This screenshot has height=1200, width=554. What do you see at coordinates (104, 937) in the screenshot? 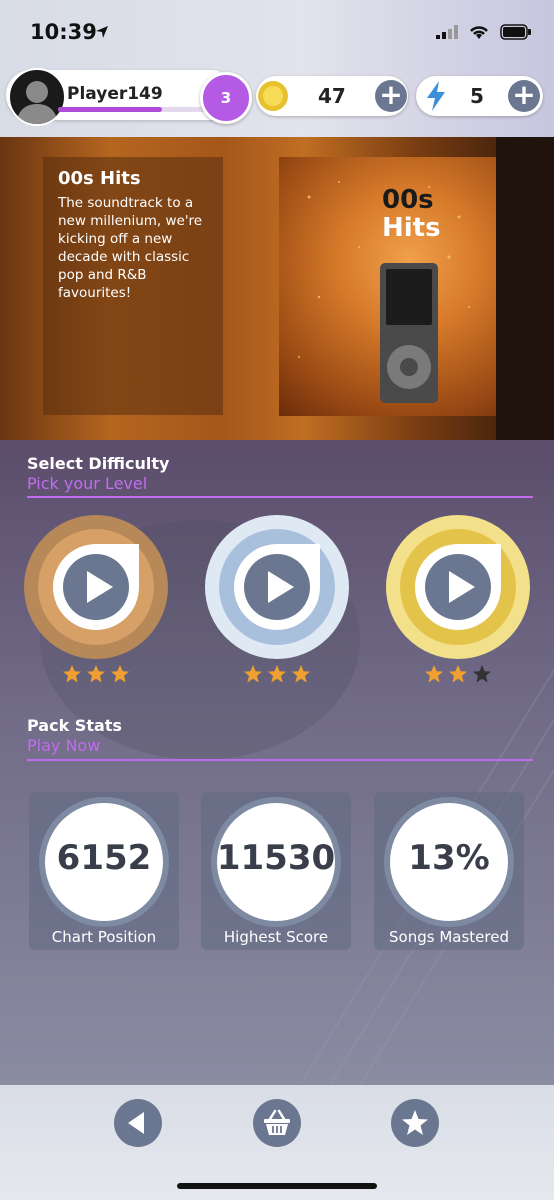
I see `chart-position-label: Chart Position` at bounding box center [104, 937].